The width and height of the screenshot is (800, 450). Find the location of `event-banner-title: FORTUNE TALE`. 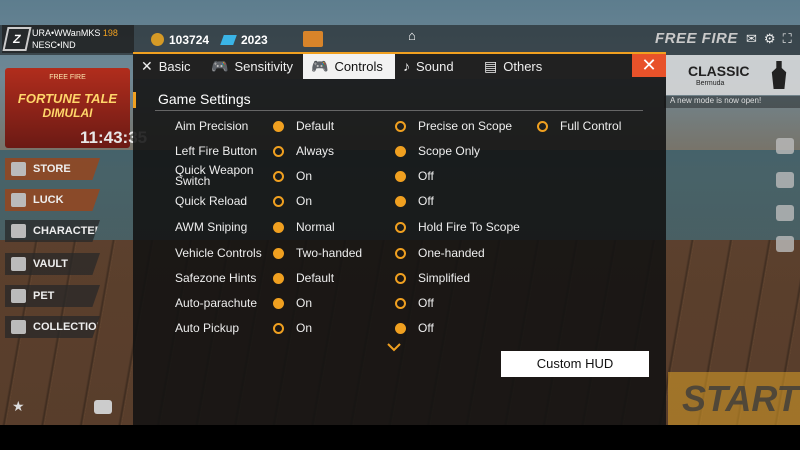

event-banner-title: FORTUNE TALE is located at coordinates (67, 98).